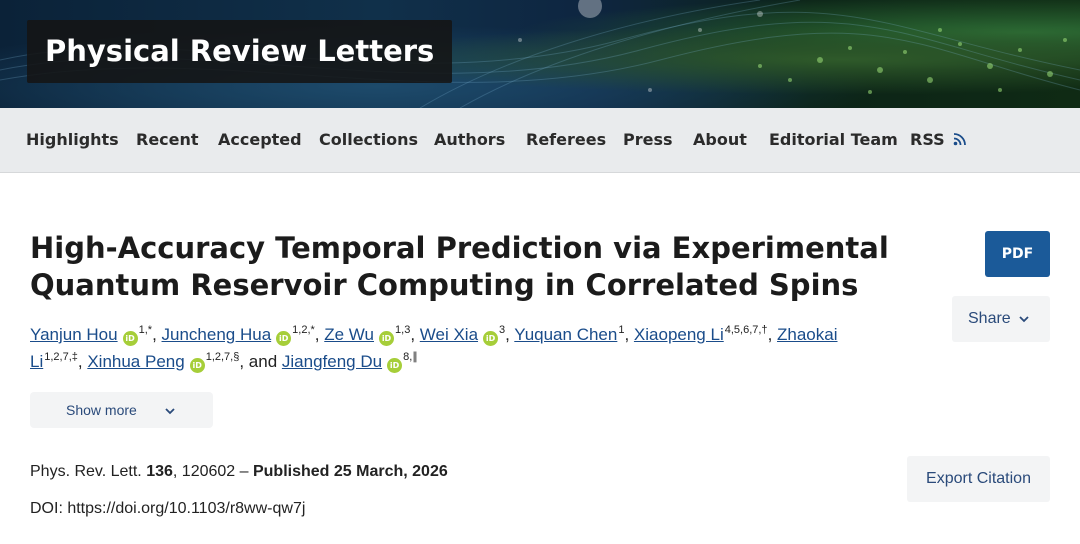 Image resolution: width=1080 pixels, height=544 pixels. I want to click on show-more-button: Show more, so click(121, 410).